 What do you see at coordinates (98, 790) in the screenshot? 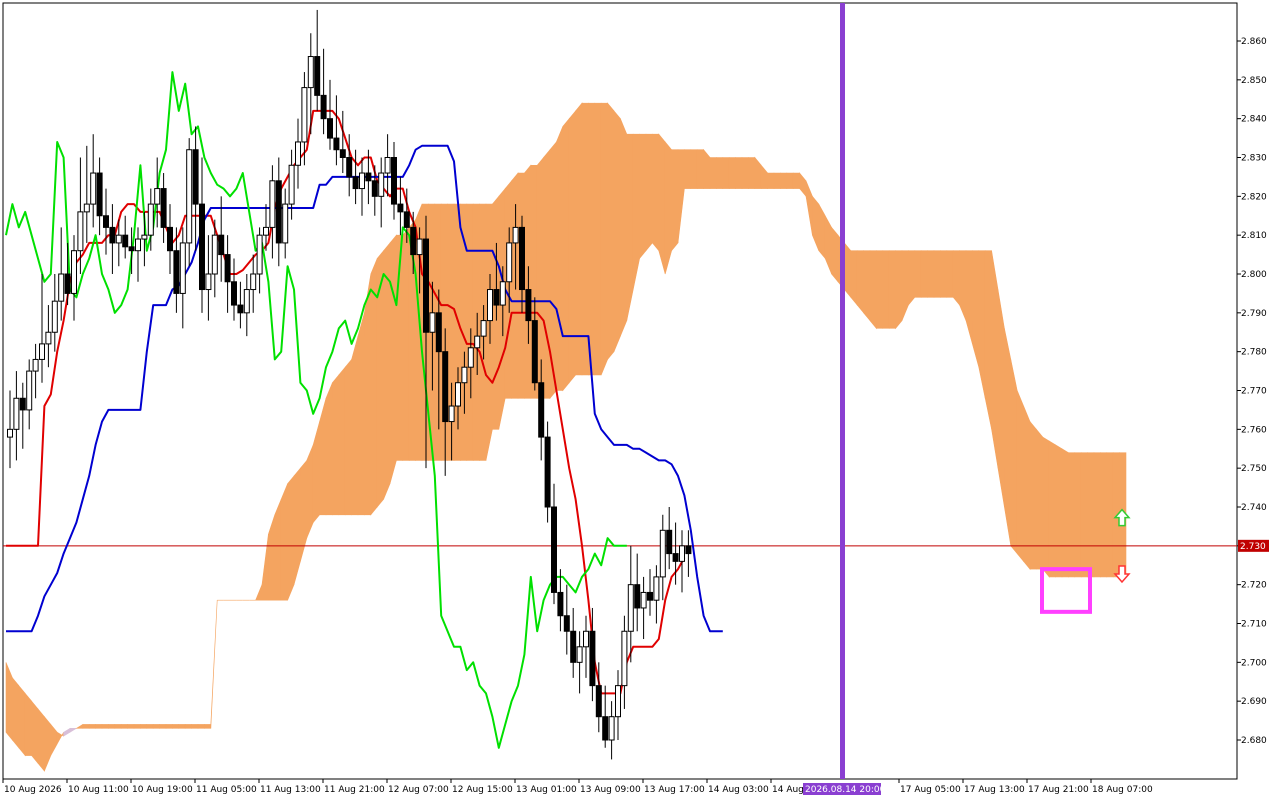
I see `x-tick-label: 10 Aug 11:00` at bounding box center [98, 790].